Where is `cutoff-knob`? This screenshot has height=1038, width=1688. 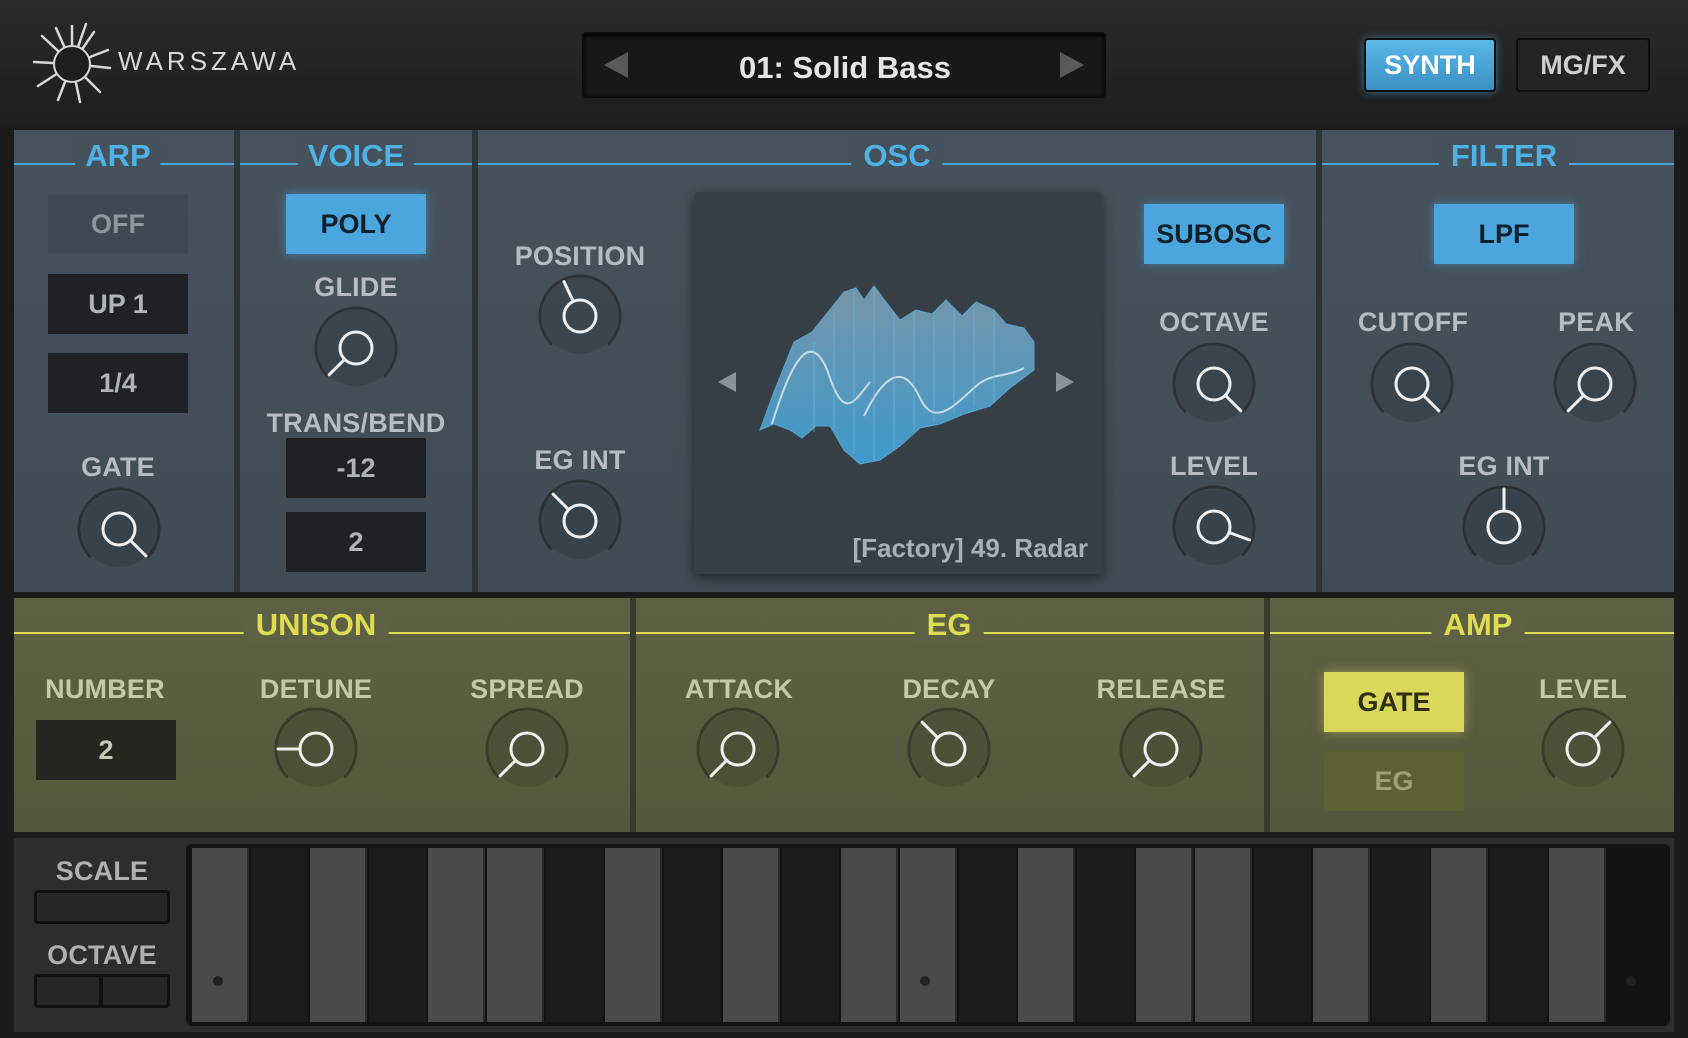 cutoff-knob is located at coordinates (1412, 384).